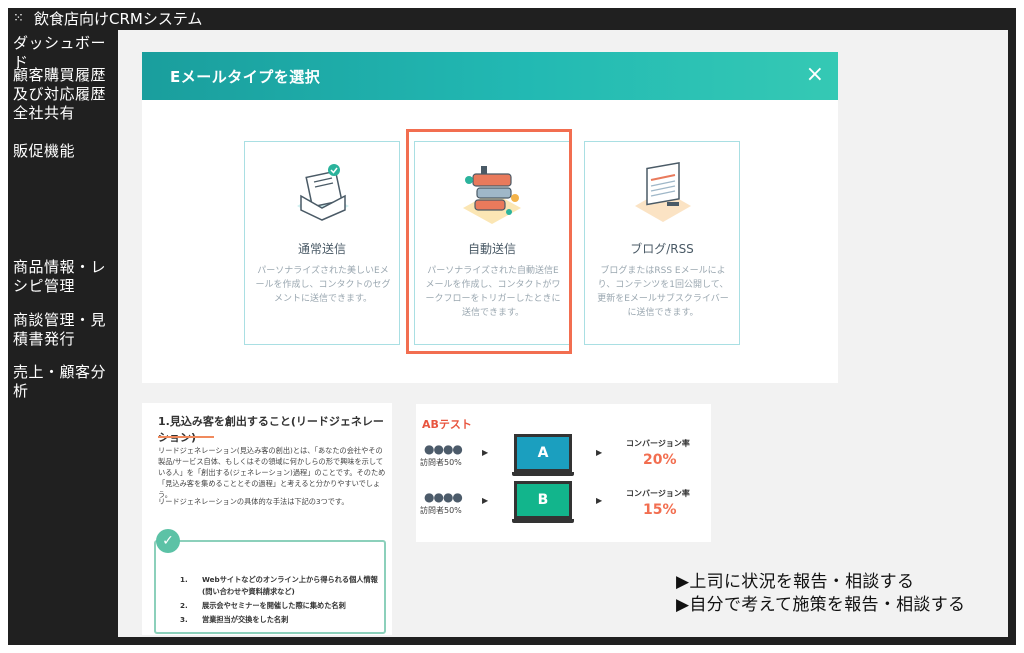 This screenshot has width=1024, height=653. Describe the element at coordinates (271, 429) in the screenshot. I see `leadgen-title: 1.見込み客を創出すること(リードジェネレーション)` at that location.